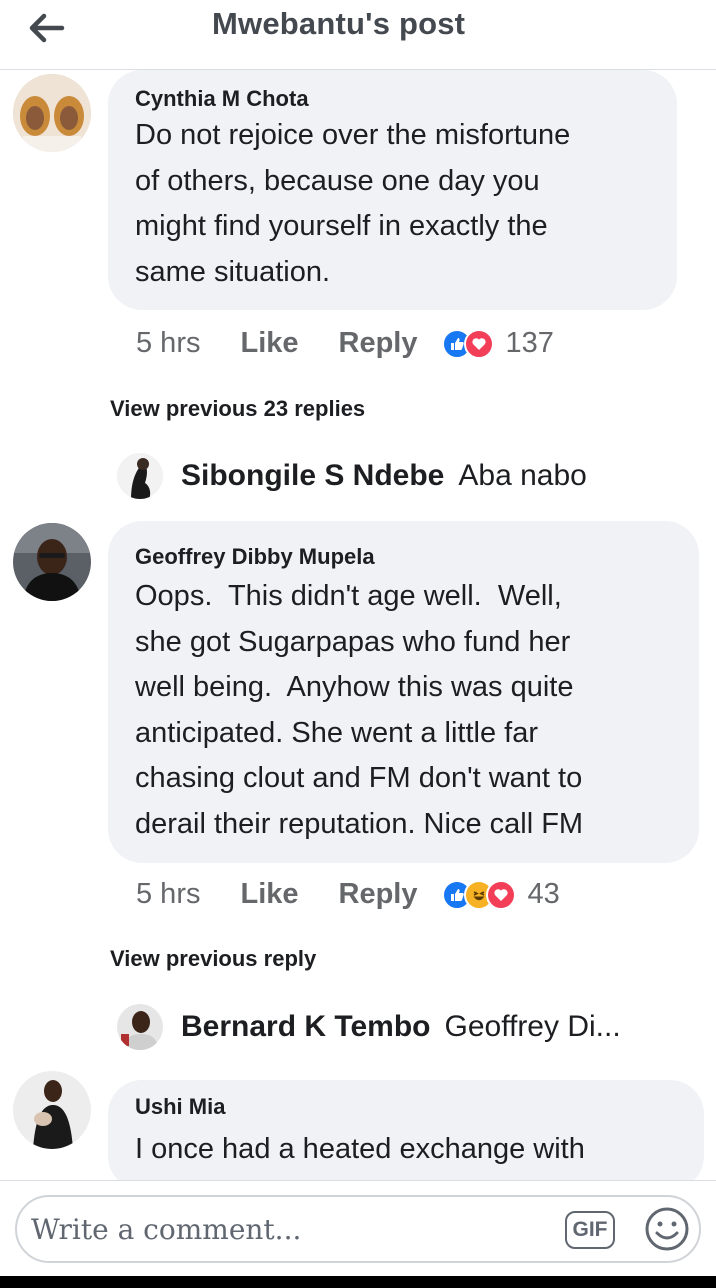  I want to click on comment-meta: 5 hrs Like Reply 43, so click(348, 894).